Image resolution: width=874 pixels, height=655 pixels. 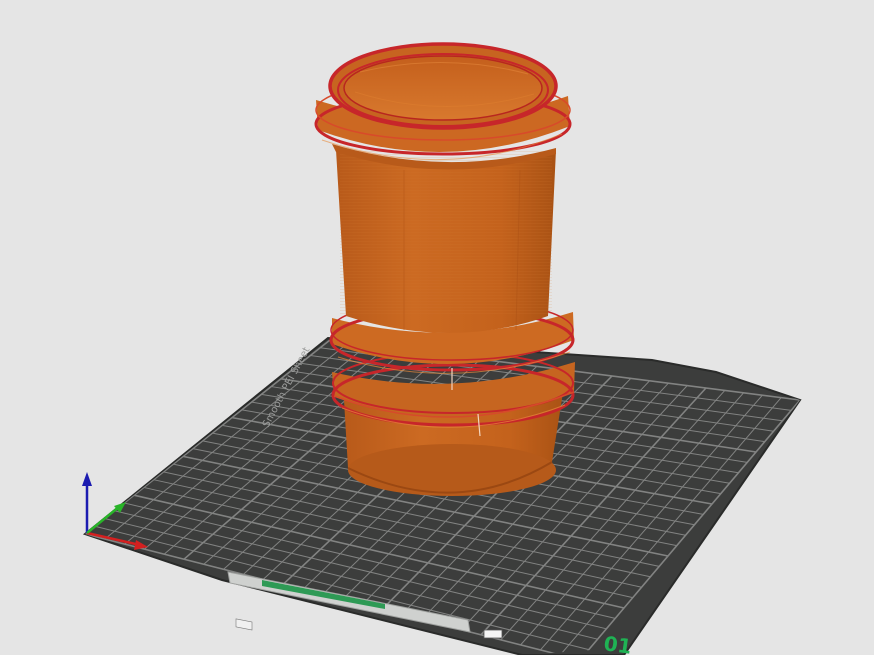 I want to click on bed-plate-number: 01, so click(x=617, y=643).